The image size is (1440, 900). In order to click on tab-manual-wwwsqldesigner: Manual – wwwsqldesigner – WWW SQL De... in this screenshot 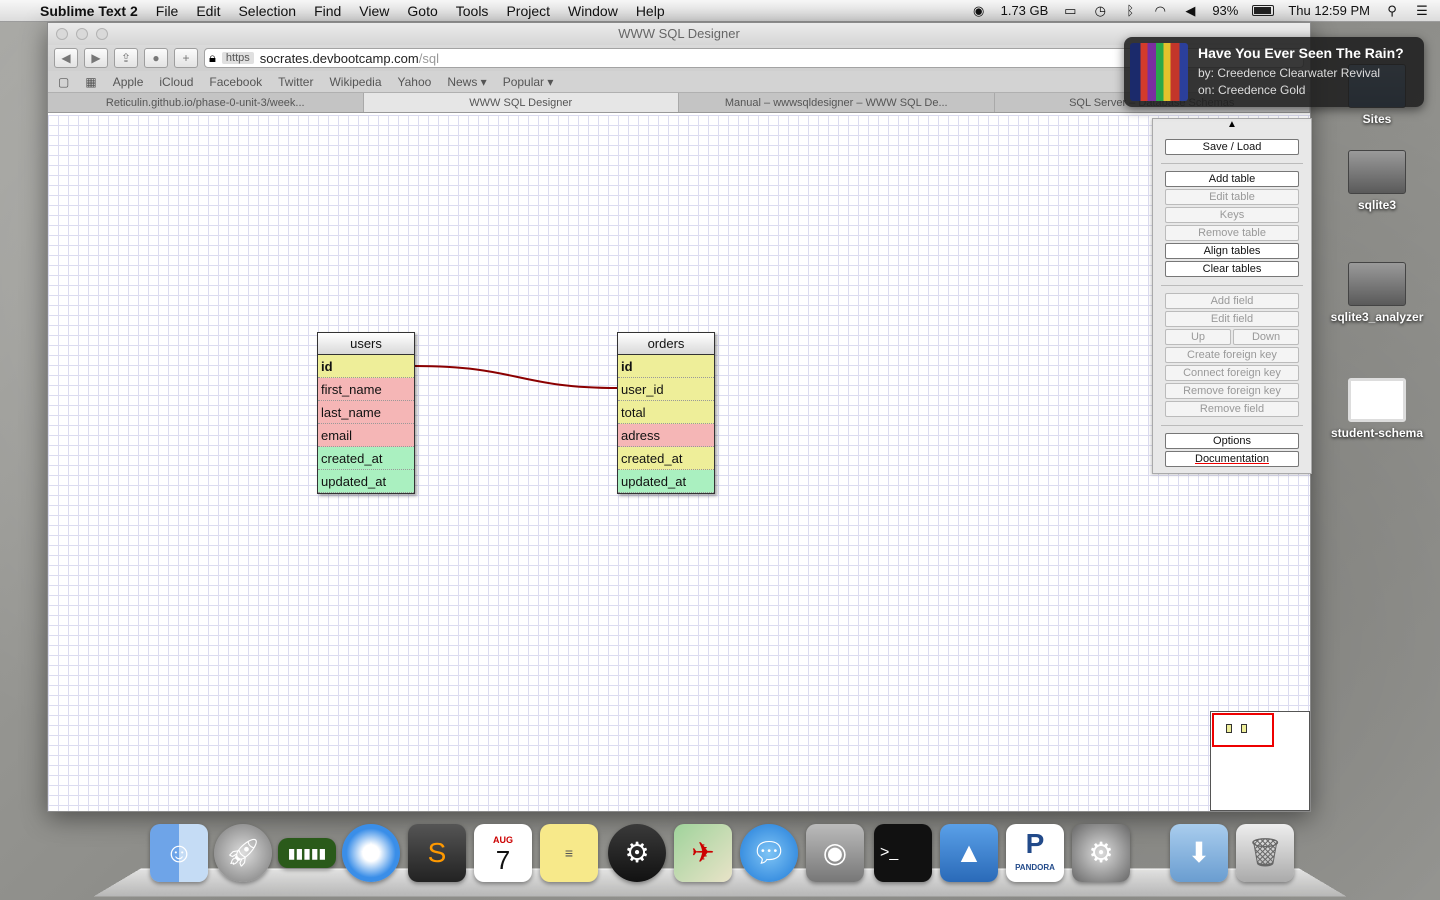, I will do `click(837, 102)`.